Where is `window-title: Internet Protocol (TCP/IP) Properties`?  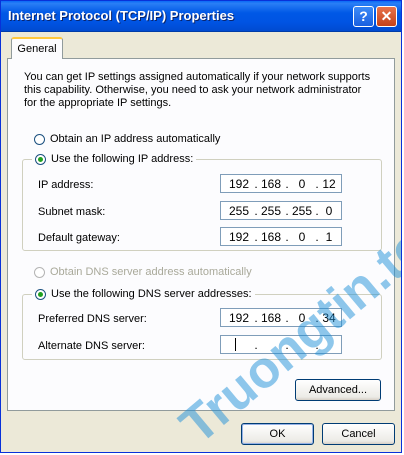 window-title: Internet Protocol (TCP/IP) Properties is located at coordinates (121, 15).